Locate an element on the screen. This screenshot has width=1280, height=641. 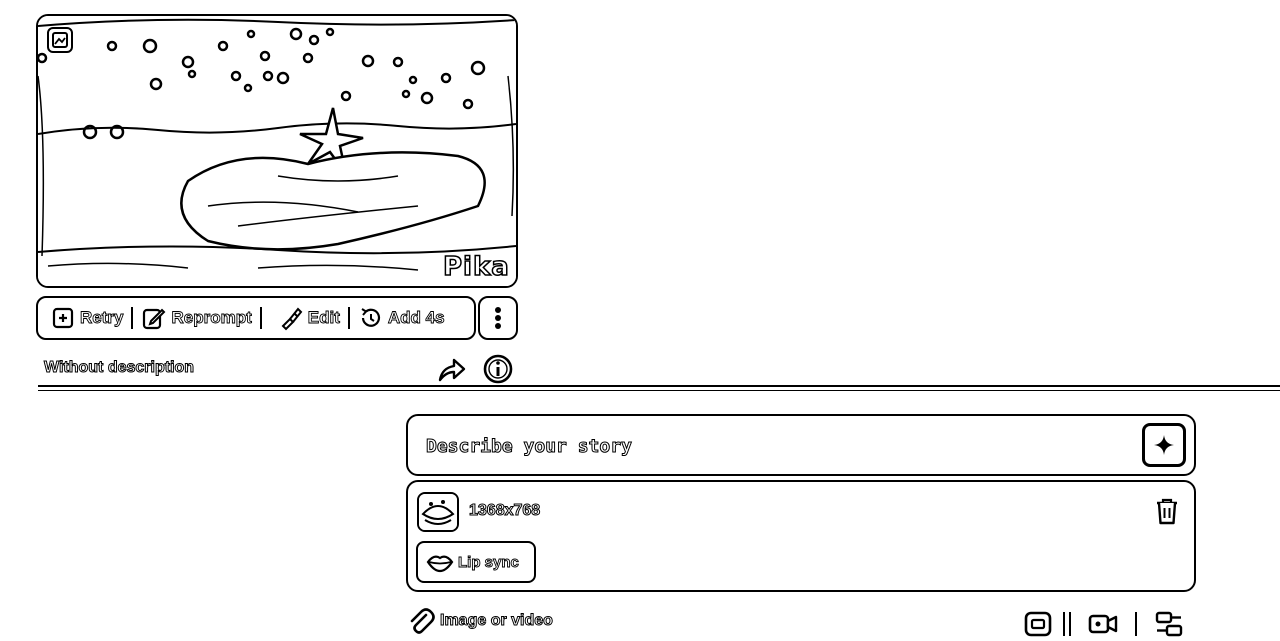
add-4s-button: Add 4s is located at coordinates (401, 318).